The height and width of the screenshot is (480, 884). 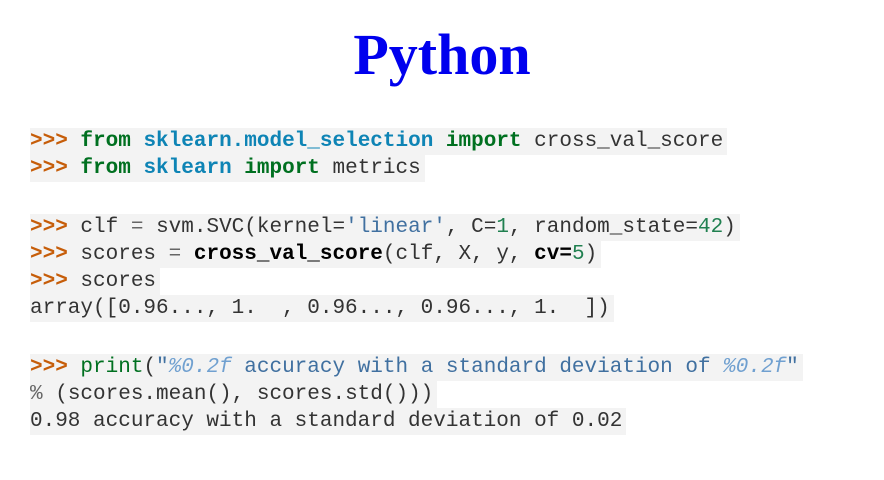 What do you see at coordinates (395, 227) in the screenshot?
I see `string-literal: 'linear'` at bounding box center [395, 227].